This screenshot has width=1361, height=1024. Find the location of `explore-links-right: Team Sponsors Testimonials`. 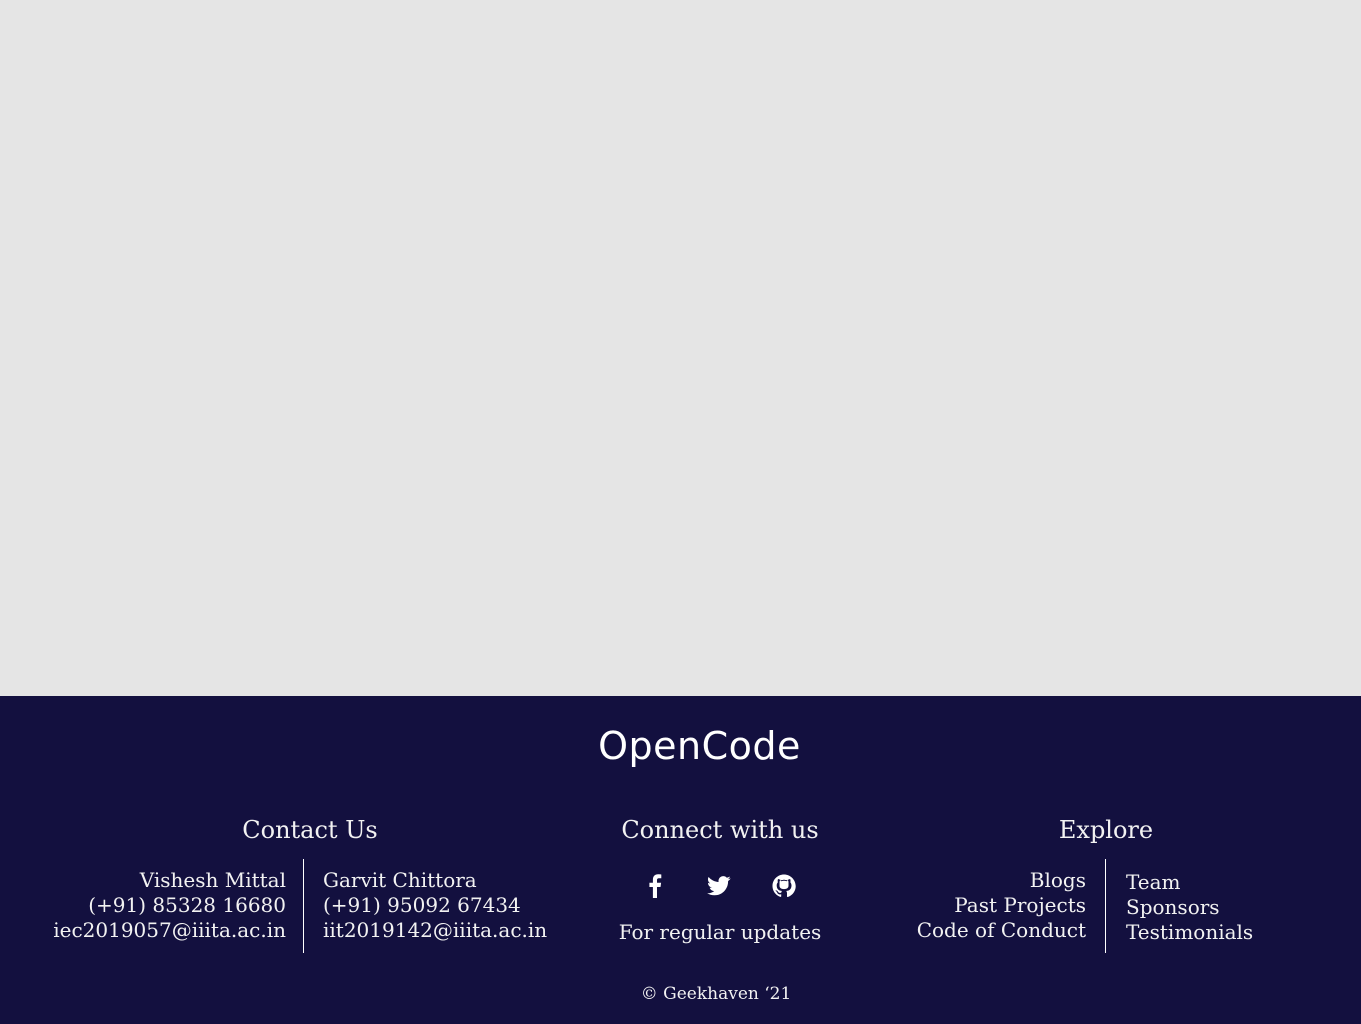

explore-links-right: Team Sponsors Testimonials is located at coordinates (1189, 907).